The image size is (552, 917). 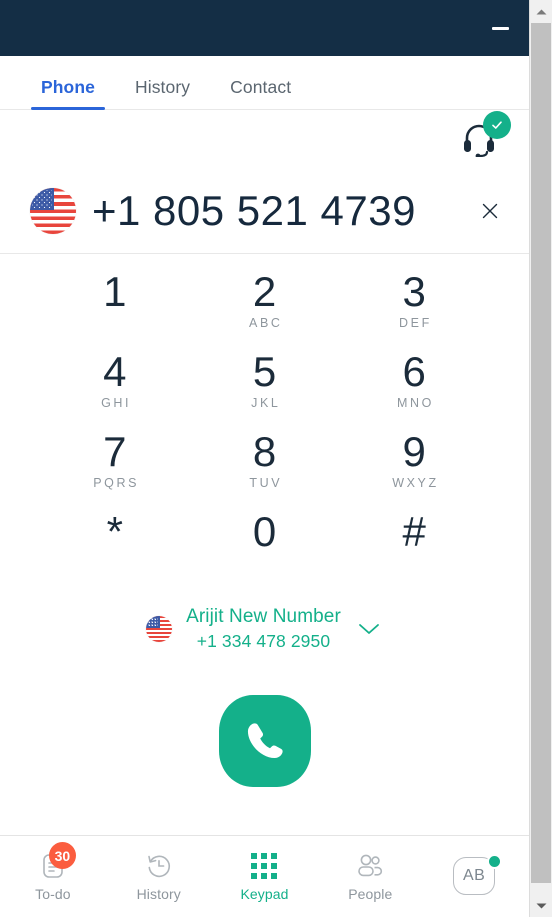 What do you see at coordinates (261, 87) in the screenshot?
I see `tab-contact-label: Contact` at bounding box center [261, 87].